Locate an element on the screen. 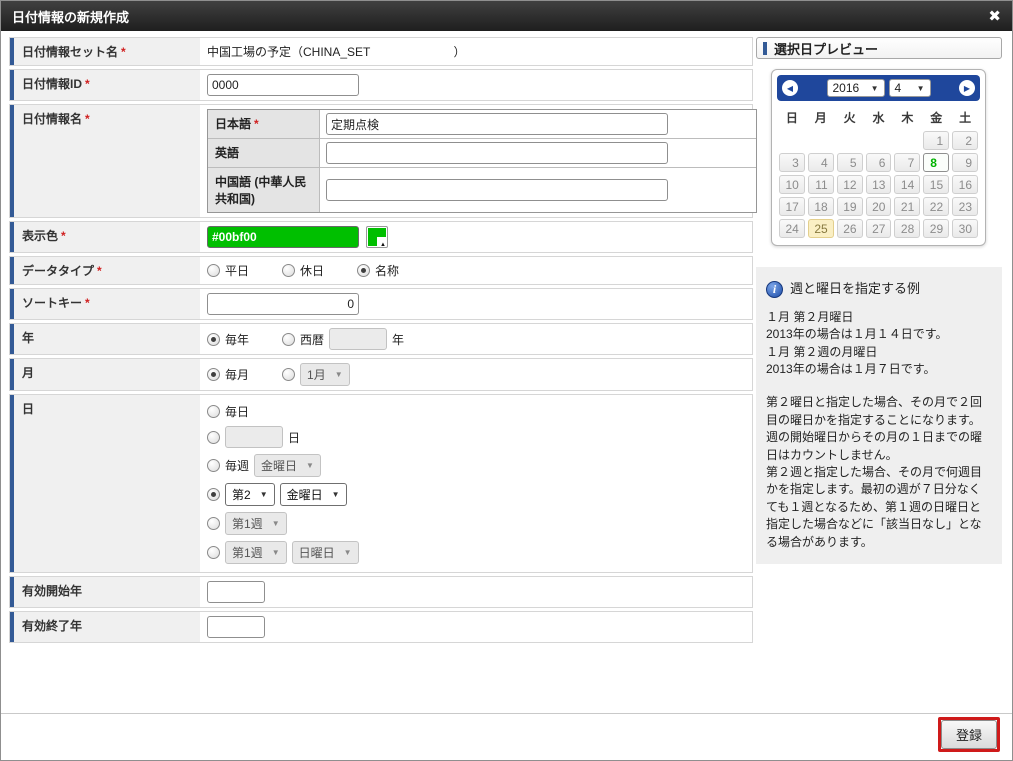  calendar-next-icon: ▶ is located at coordinates (967, 88).